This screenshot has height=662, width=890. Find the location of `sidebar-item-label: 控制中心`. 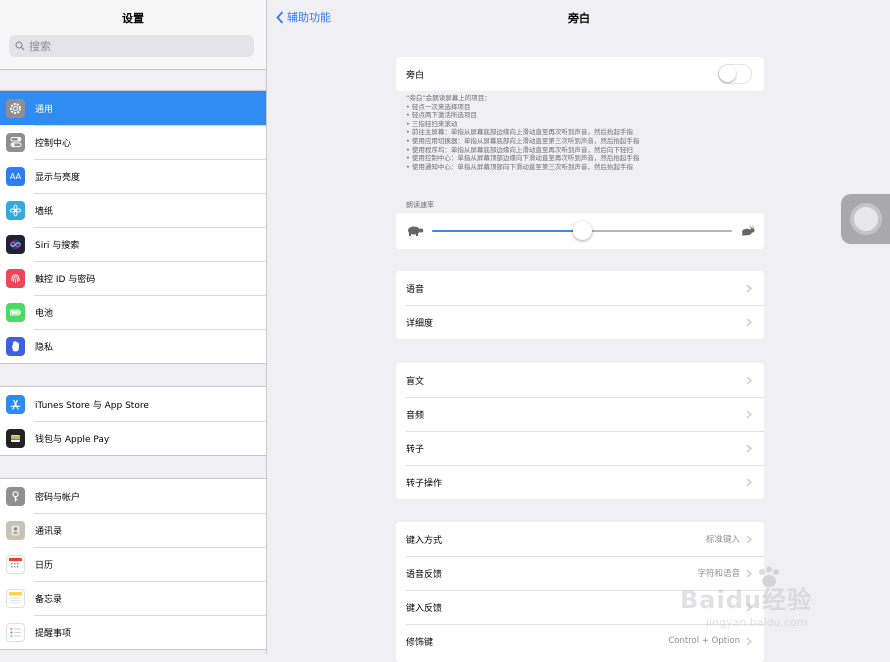

sidebar-item-label: 控制中心 is located at coordinates (53, 143).